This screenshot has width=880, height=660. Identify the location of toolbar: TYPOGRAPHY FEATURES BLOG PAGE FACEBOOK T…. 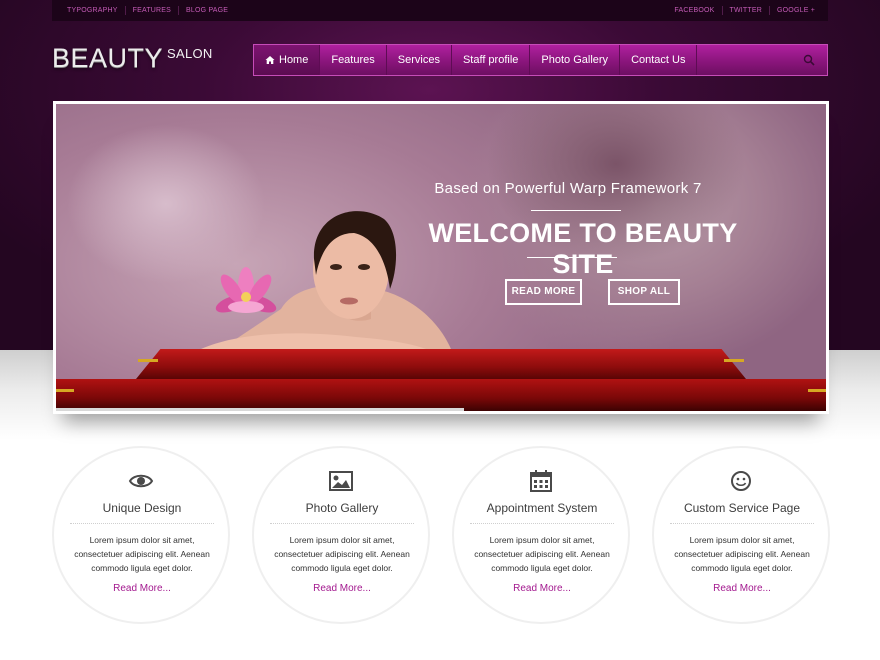
(440, 10).